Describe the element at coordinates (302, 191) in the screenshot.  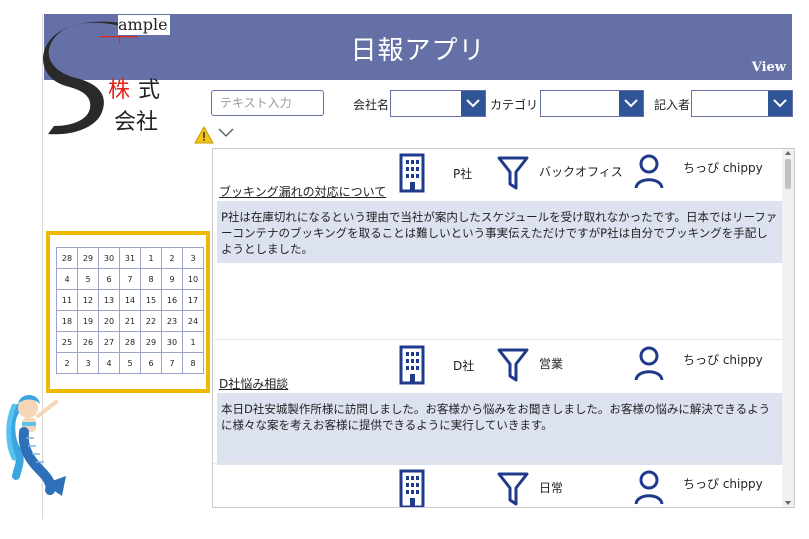
I see `report-title-link: ブッキング漏れの対応について` at that location.